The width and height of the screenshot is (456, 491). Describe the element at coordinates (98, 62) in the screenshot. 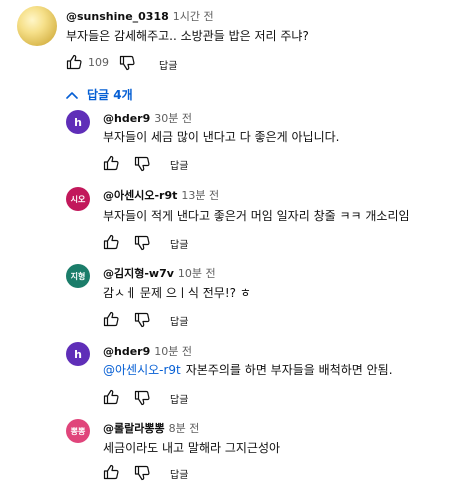

I see `like-count: 109` at that location.